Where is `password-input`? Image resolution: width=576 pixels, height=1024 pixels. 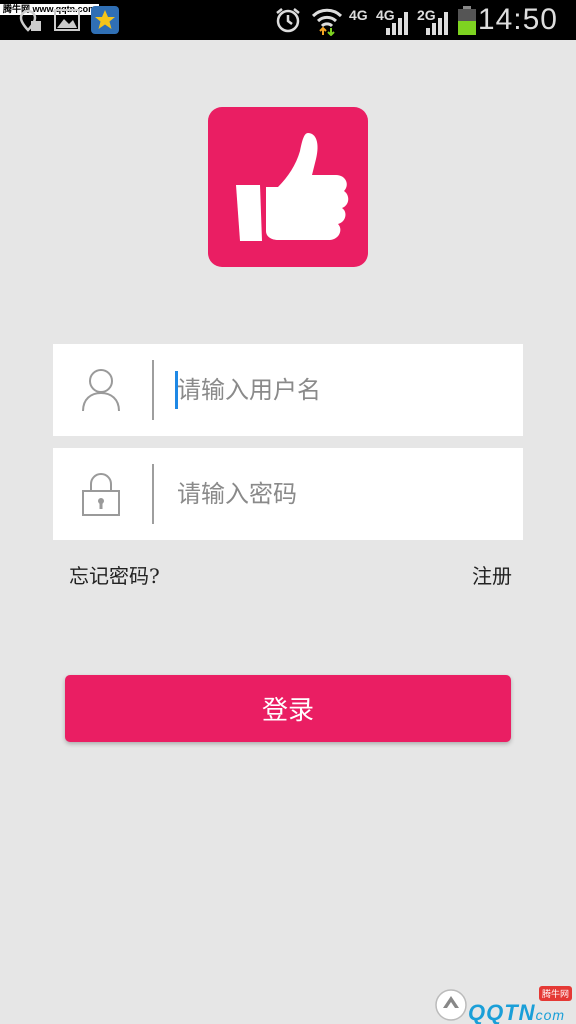 password-input is located at coordinates (342, 494).